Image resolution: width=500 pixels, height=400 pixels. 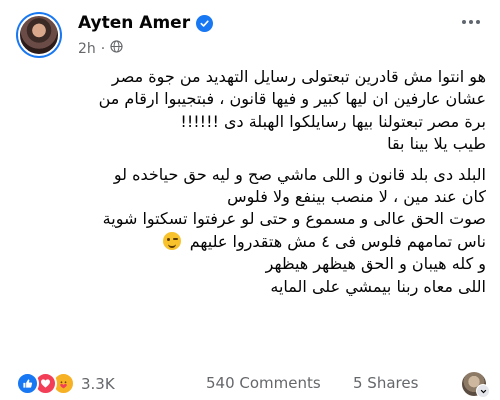 I want to click on post-time: 2h, so click(x=87, y=49).